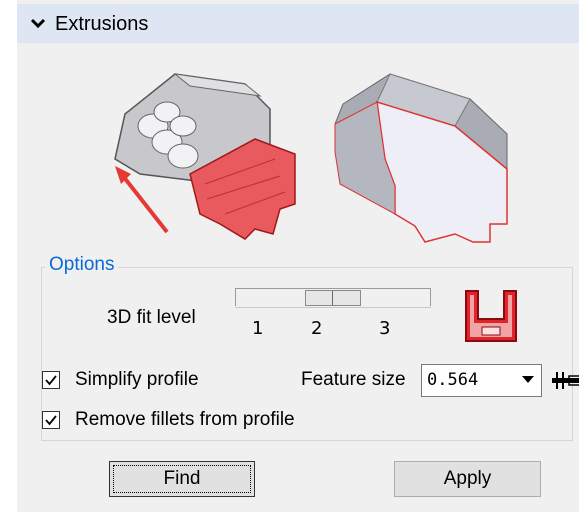 This screenshot has width=579, height=512. What do you see at coordinates (317, 328) in the screenshot?
I see `fit-level-tick-2: 2` at bounding box center [317, 328].